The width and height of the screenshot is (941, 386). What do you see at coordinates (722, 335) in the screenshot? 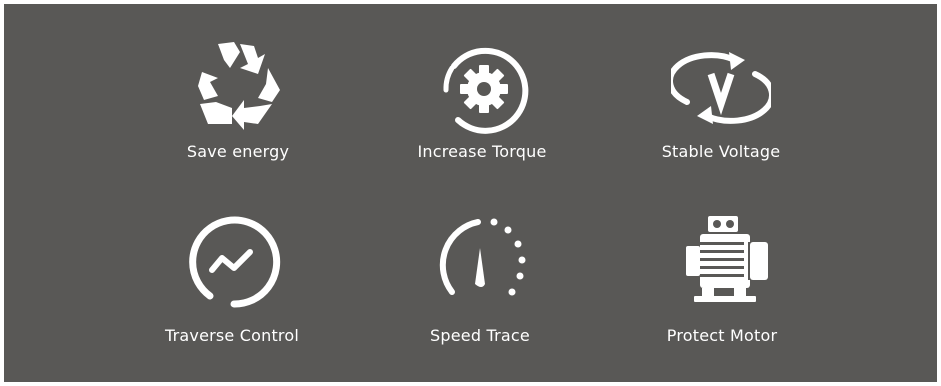
I see `feature-label: Protect Motor` at bounding box center [722, 335].